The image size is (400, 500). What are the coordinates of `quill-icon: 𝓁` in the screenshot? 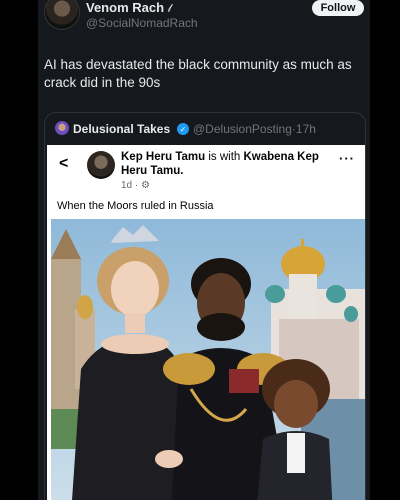 It's located at (169, 9).